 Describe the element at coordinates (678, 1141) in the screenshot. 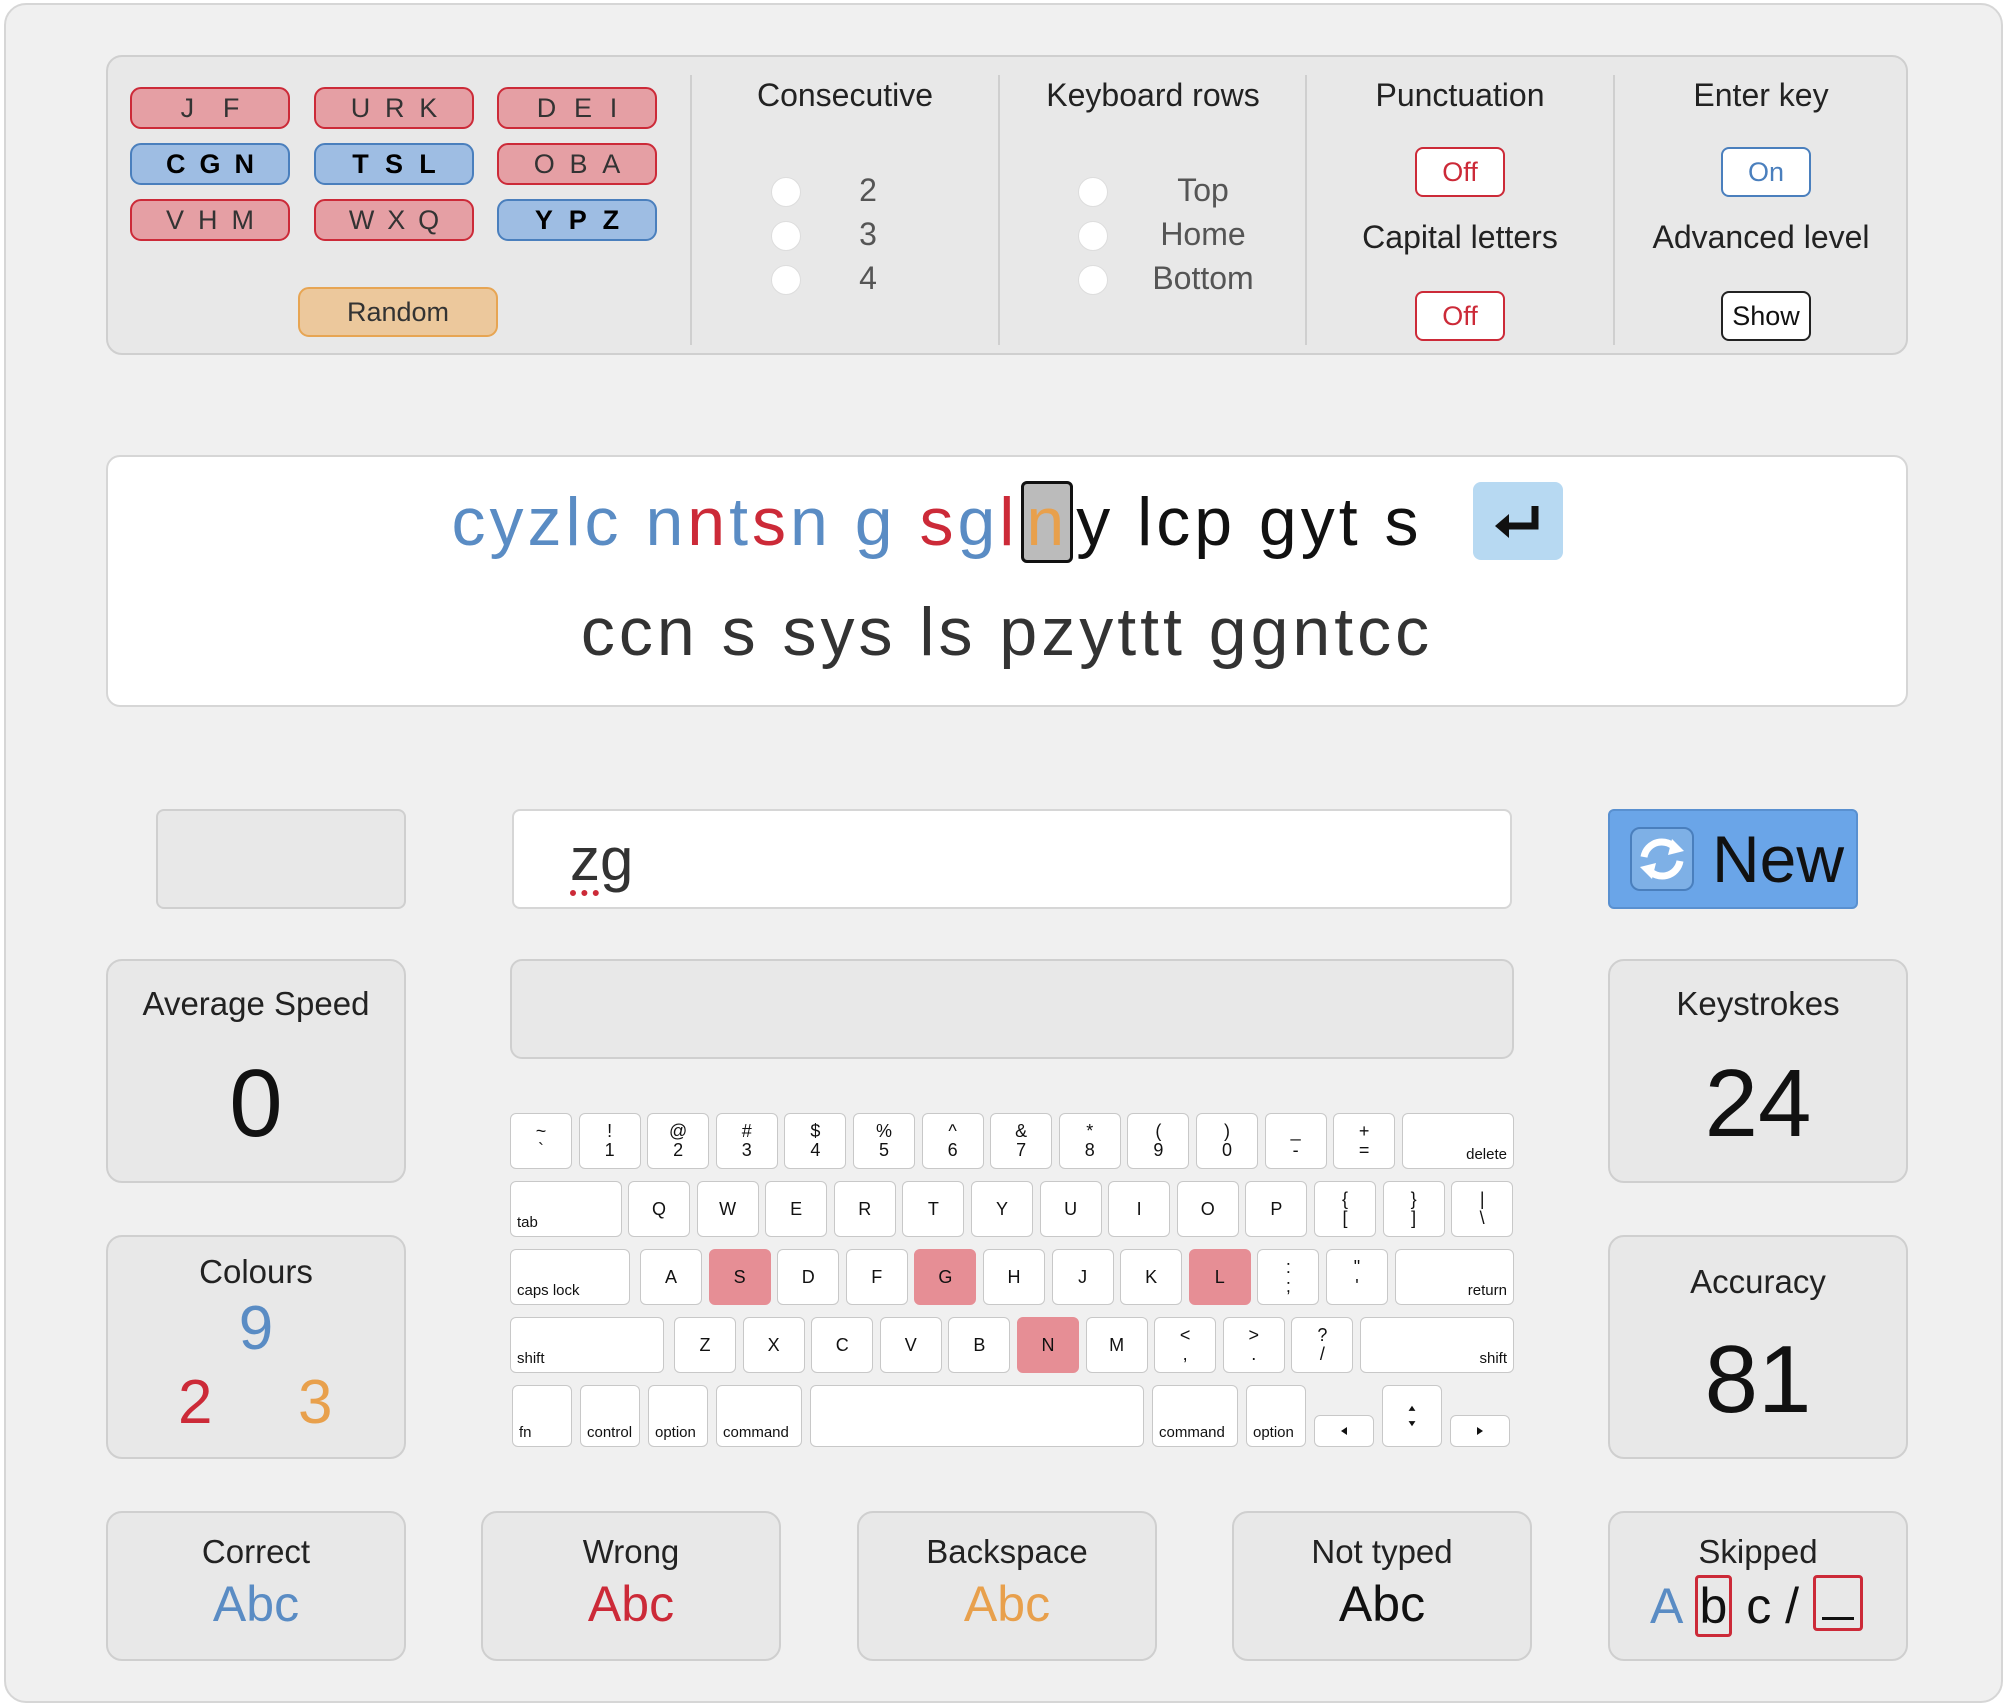

I see `key-2: @2` at that location.